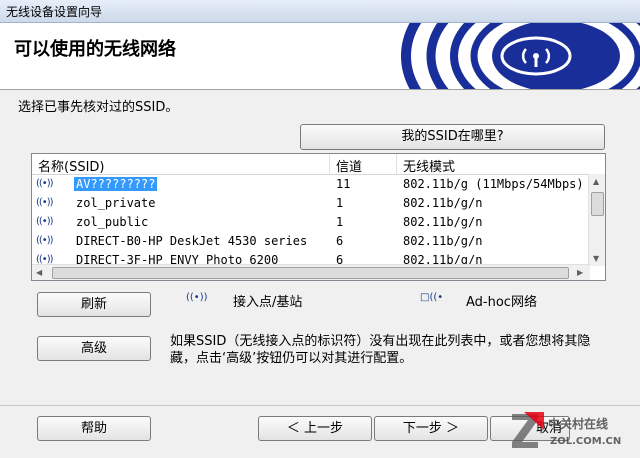 The image size is (640, 458). Describe the element at coordinates (71, 165) in the screenshot. I see `column-header-ssid: 名称(SSID)` at that location.